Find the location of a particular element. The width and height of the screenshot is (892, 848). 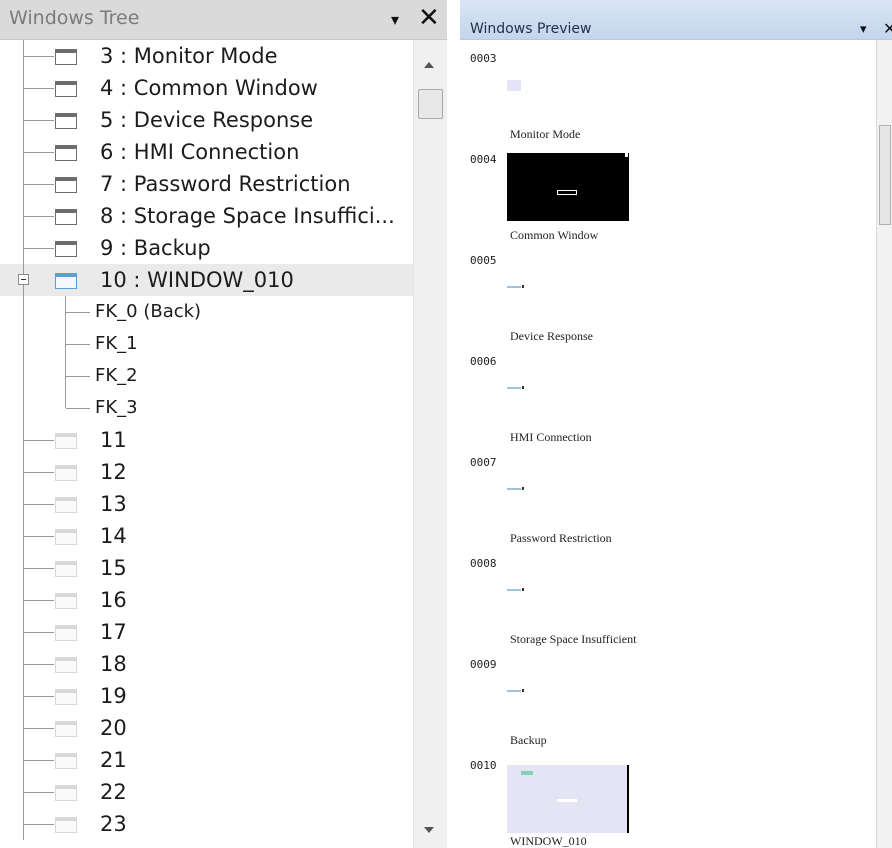

tree-item: 6 : HMI Connection is located at coordinates (206, 152).